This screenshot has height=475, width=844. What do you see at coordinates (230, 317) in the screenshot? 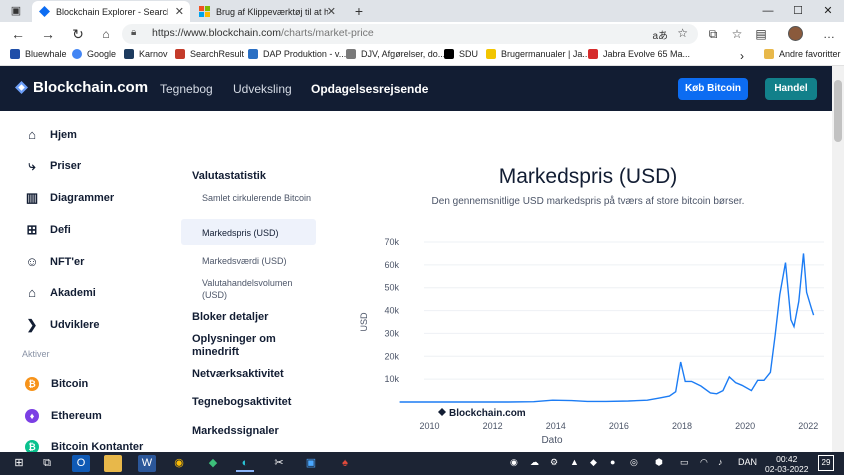
I see `submenu-group: Bloker detaljer` at bounding box center [230, 317].